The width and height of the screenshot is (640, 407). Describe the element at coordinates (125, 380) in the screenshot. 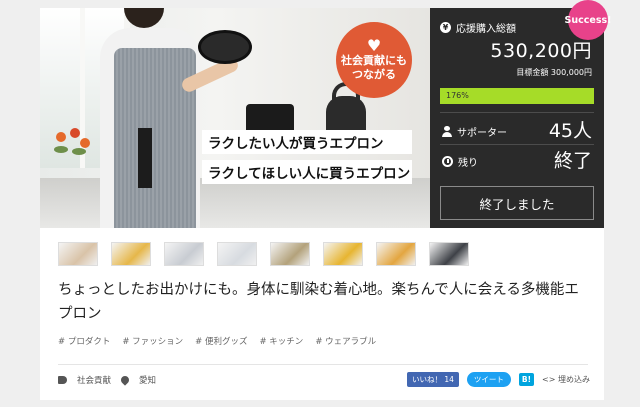

I see `location-pin-icon` at that location.